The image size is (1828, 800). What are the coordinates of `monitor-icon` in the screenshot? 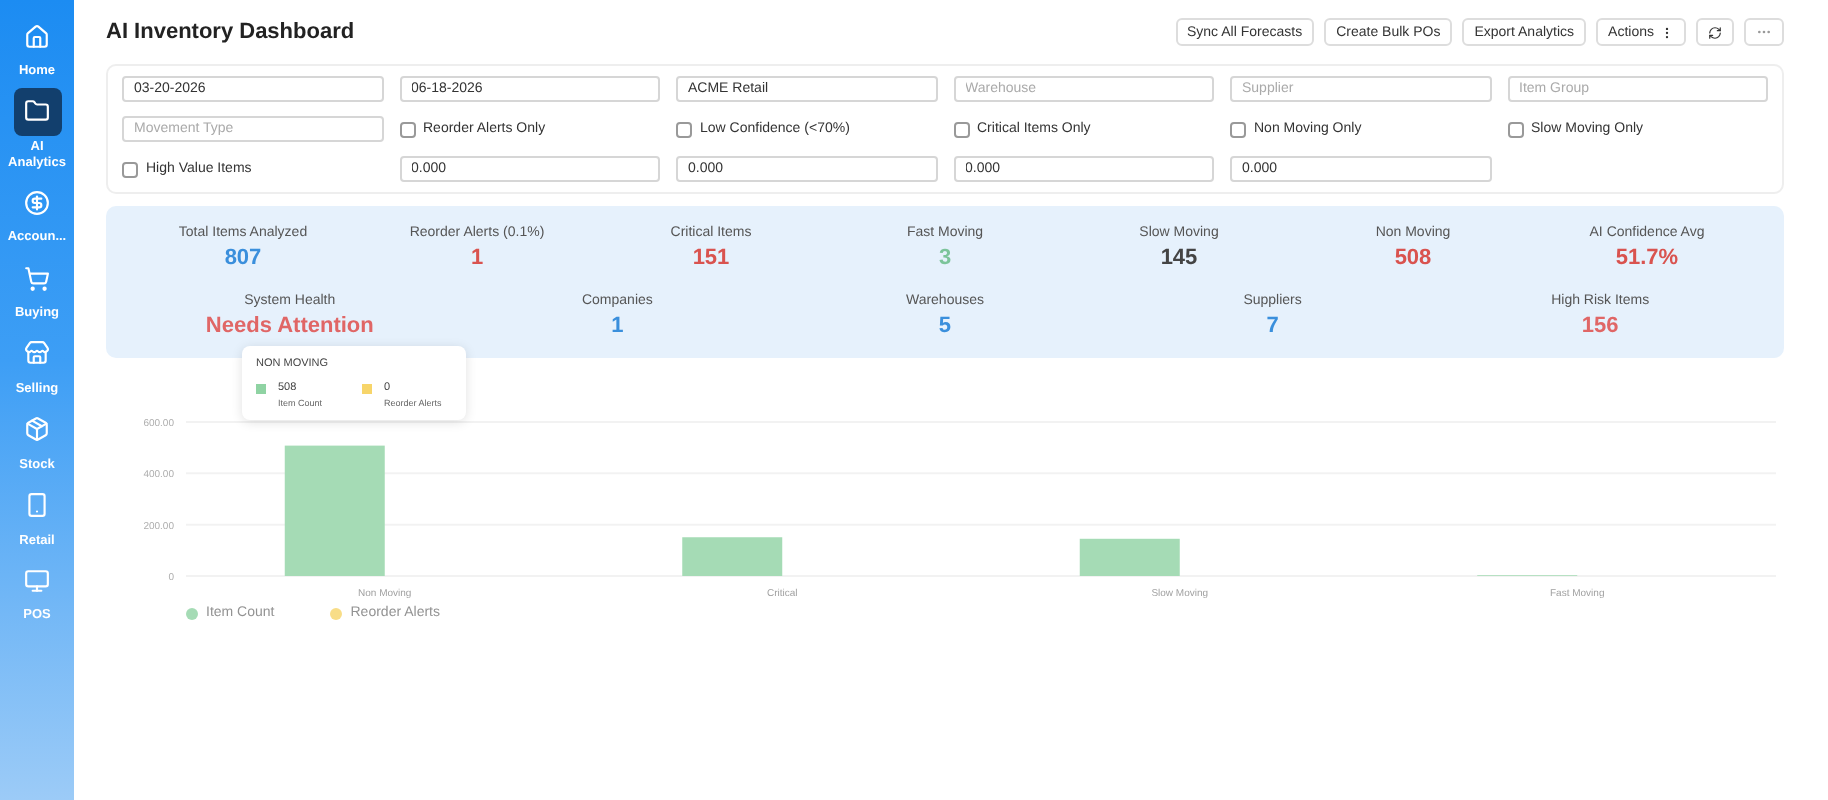 It's located at (37, 580).